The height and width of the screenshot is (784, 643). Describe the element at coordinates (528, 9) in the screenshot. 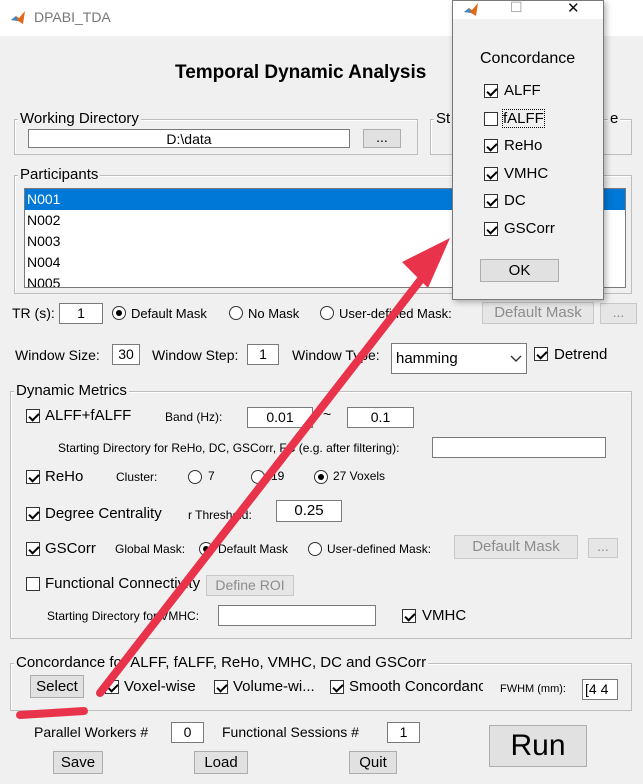

I see `popup-title-bar: ☐ ✕` at that location.